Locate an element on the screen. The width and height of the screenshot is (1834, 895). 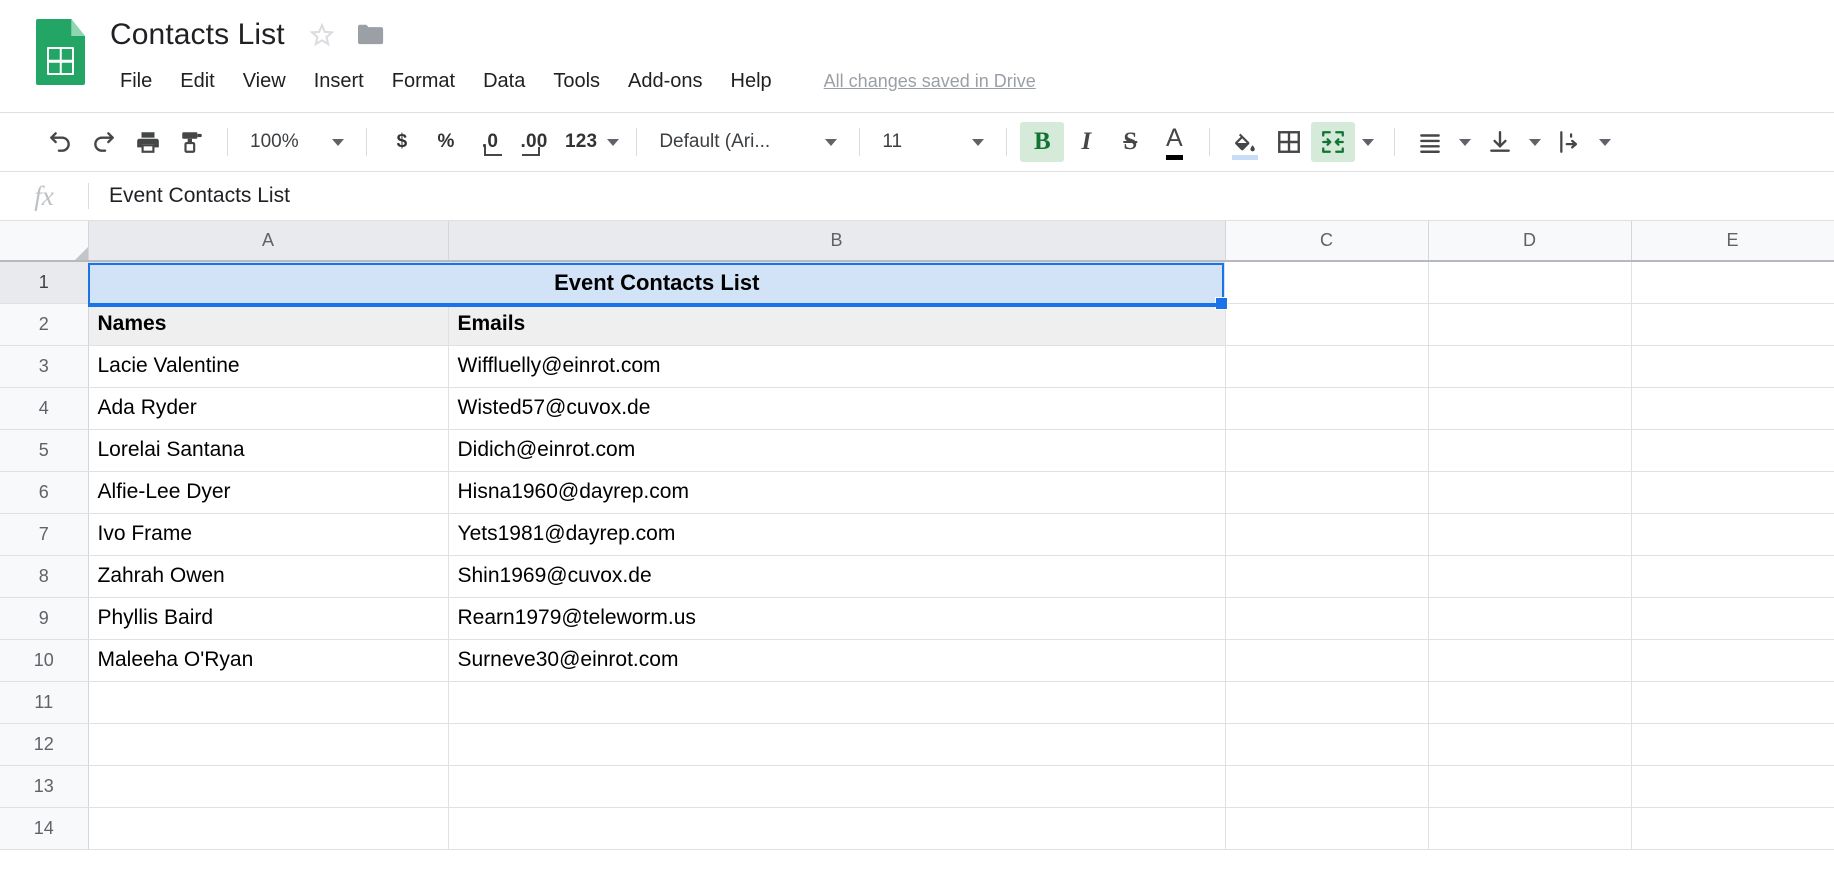
cell-c14 is located at coordinates (1327, 828).